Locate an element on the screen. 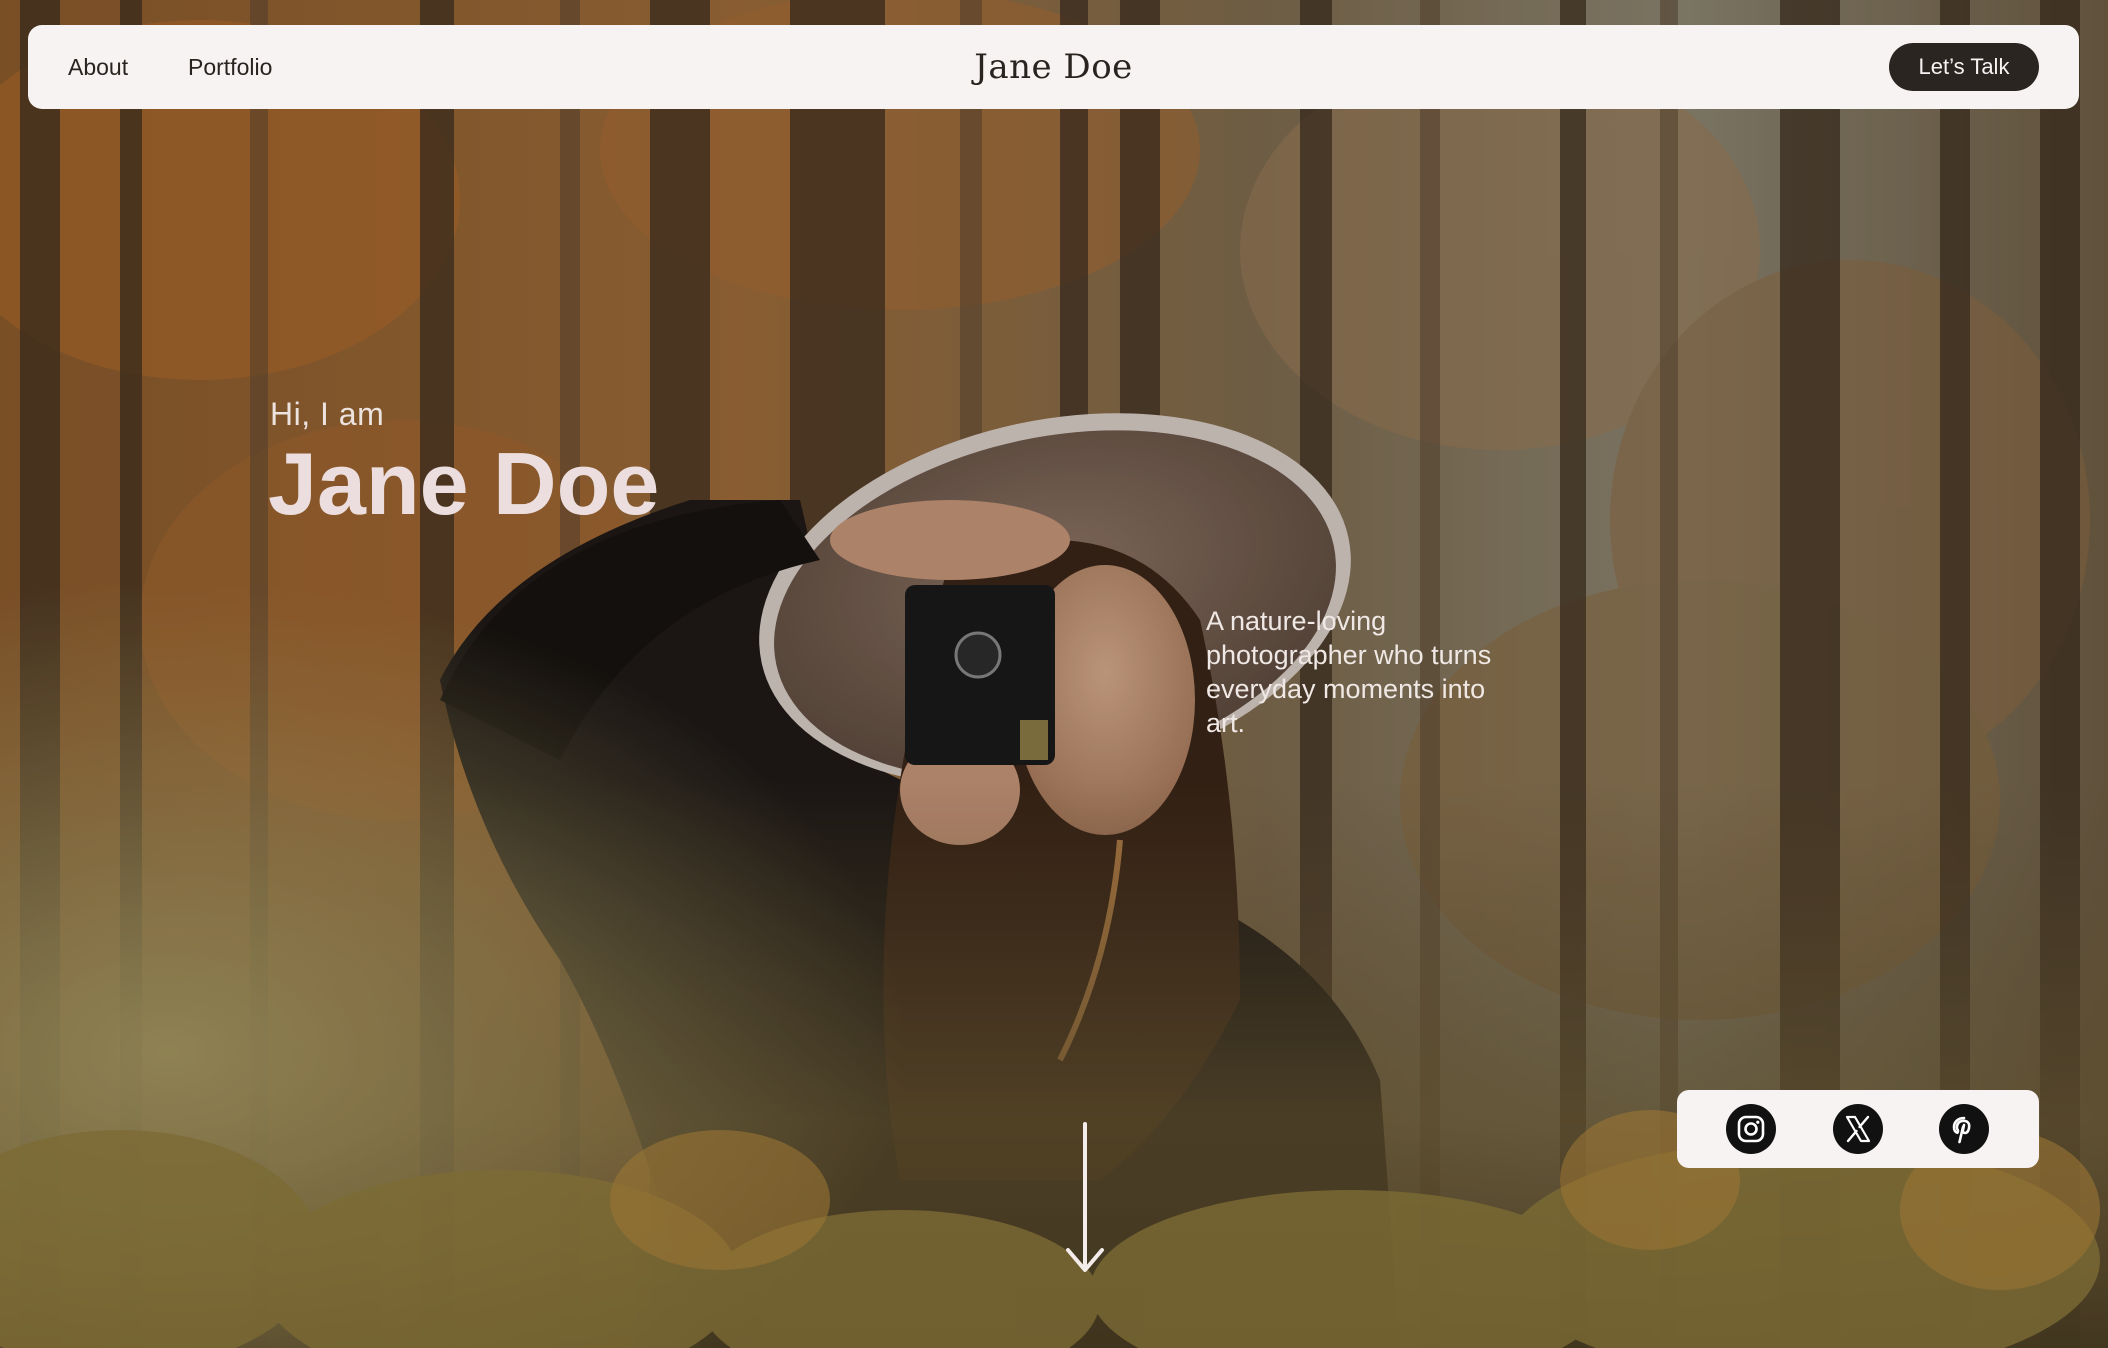 The width and height of the screenshot is (2108, 1348). x-icon is located at coordinates (1858, 1129).